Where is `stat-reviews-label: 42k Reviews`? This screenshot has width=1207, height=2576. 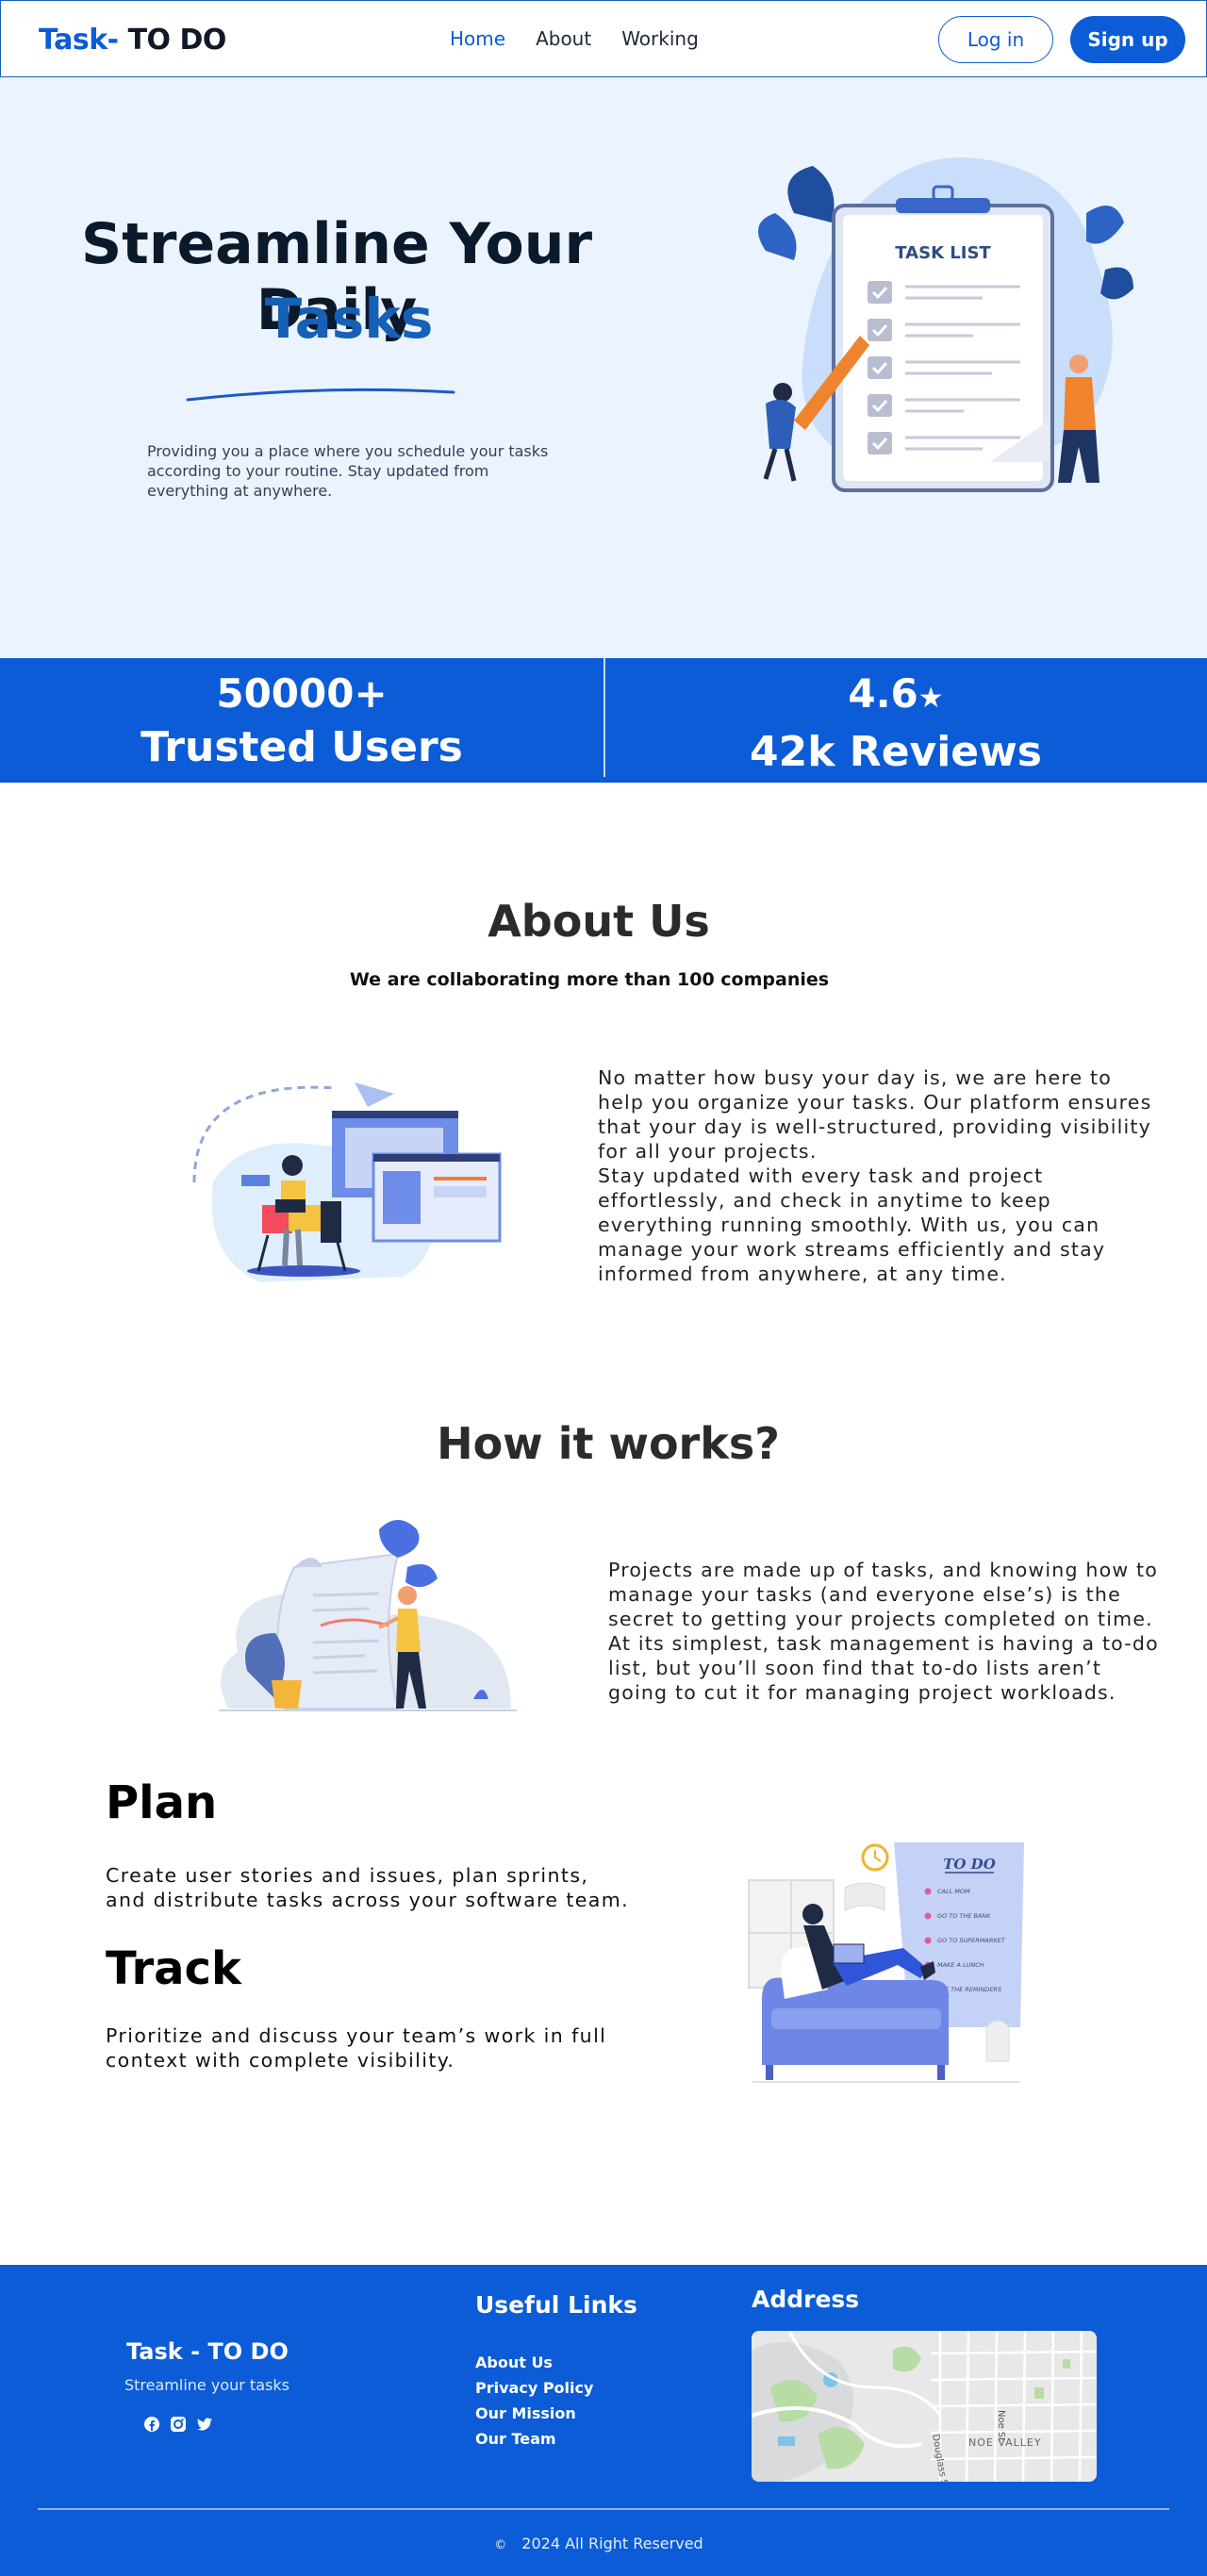 stat-reviews-label: 42k Reviews is located at coordinates (896, 752).